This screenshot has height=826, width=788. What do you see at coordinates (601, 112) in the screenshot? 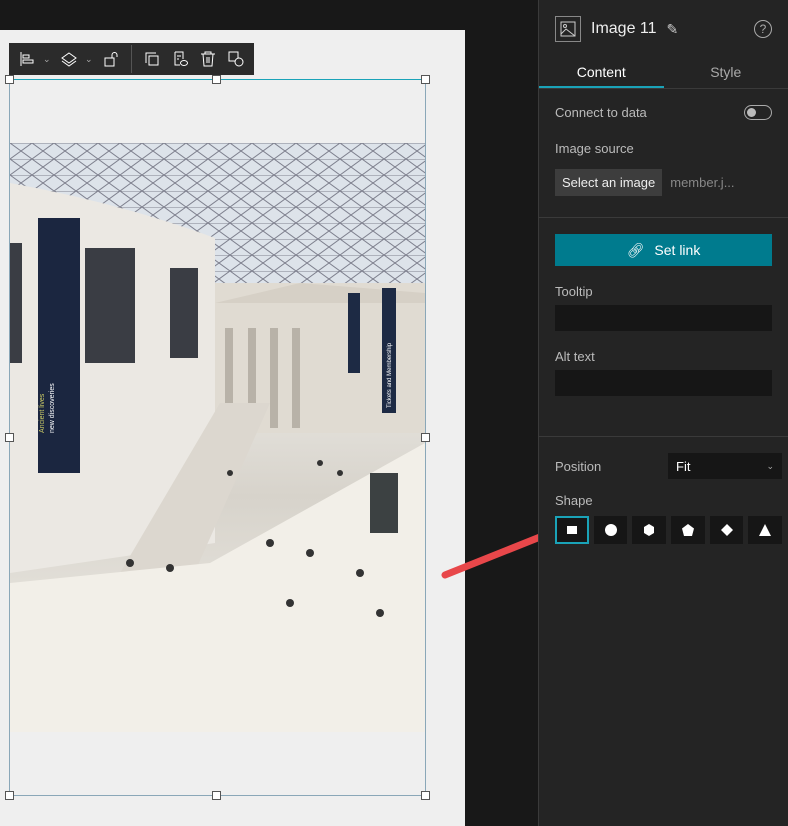
I see `connect-label: Connect to data` at bounding box center [601, 112].